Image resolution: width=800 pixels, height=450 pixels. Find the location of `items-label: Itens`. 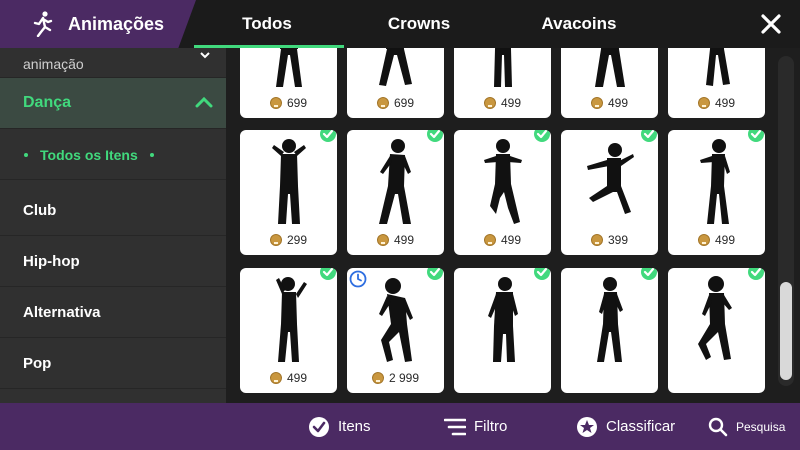

items-label: Itens is located at coordinates (354, 426).